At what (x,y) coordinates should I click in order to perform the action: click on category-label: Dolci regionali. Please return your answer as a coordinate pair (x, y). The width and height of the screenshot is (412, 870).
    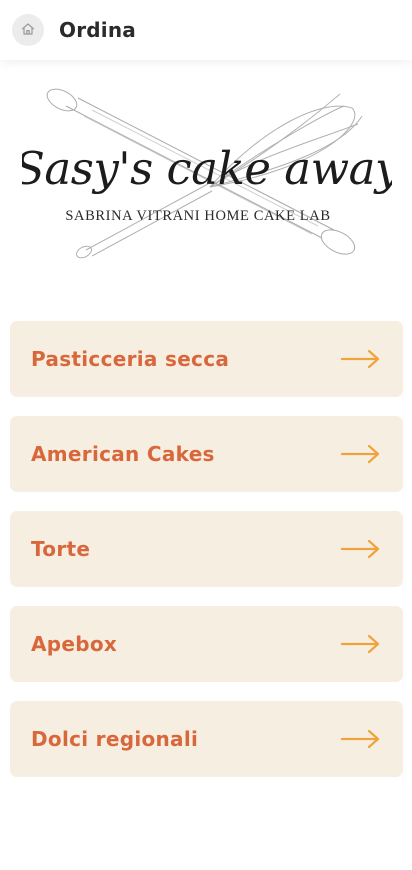
    Looking at the image, I should click on (115, 739).